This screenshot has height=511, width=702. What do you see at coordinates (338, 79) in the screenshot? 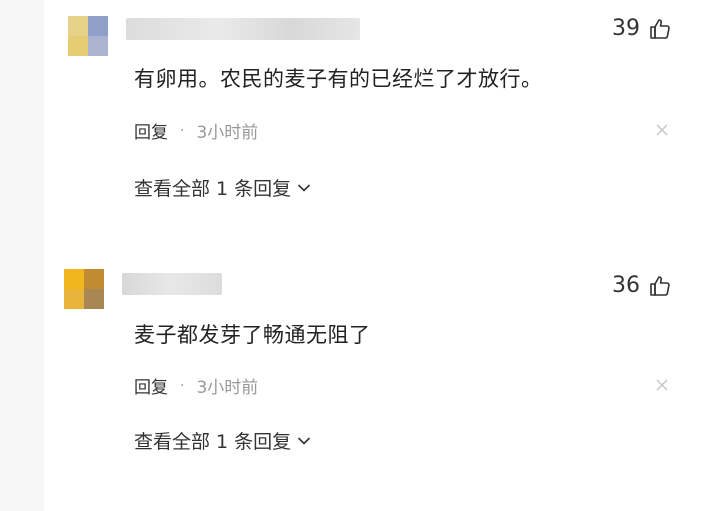
I see `comment-text: 有卵用。农民的麦子有的已经烂了才放行。` at bounding box center [338, 79].